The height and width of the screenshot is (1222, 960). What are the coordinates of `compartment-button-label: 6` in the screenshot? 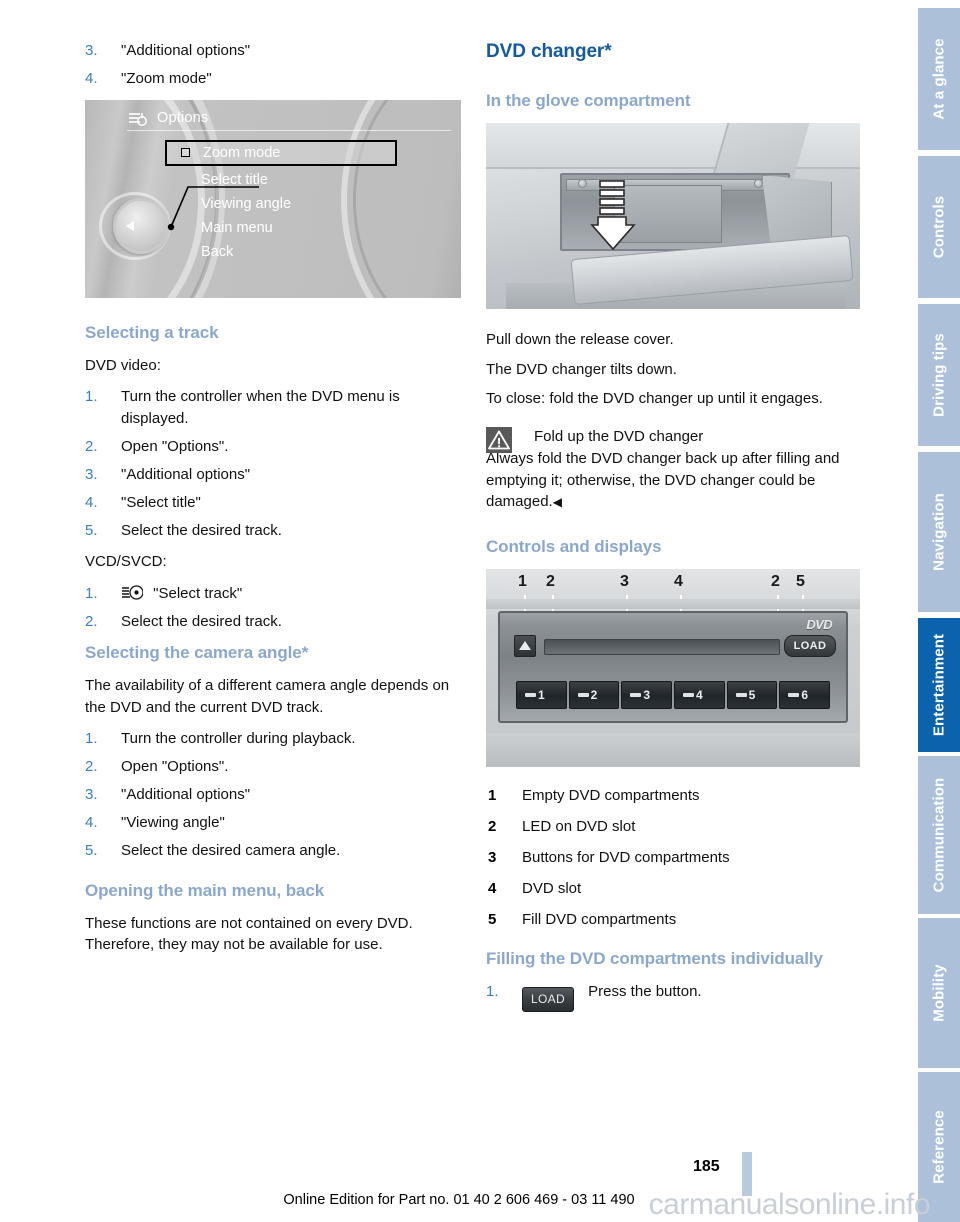 It's located at (805, 694).